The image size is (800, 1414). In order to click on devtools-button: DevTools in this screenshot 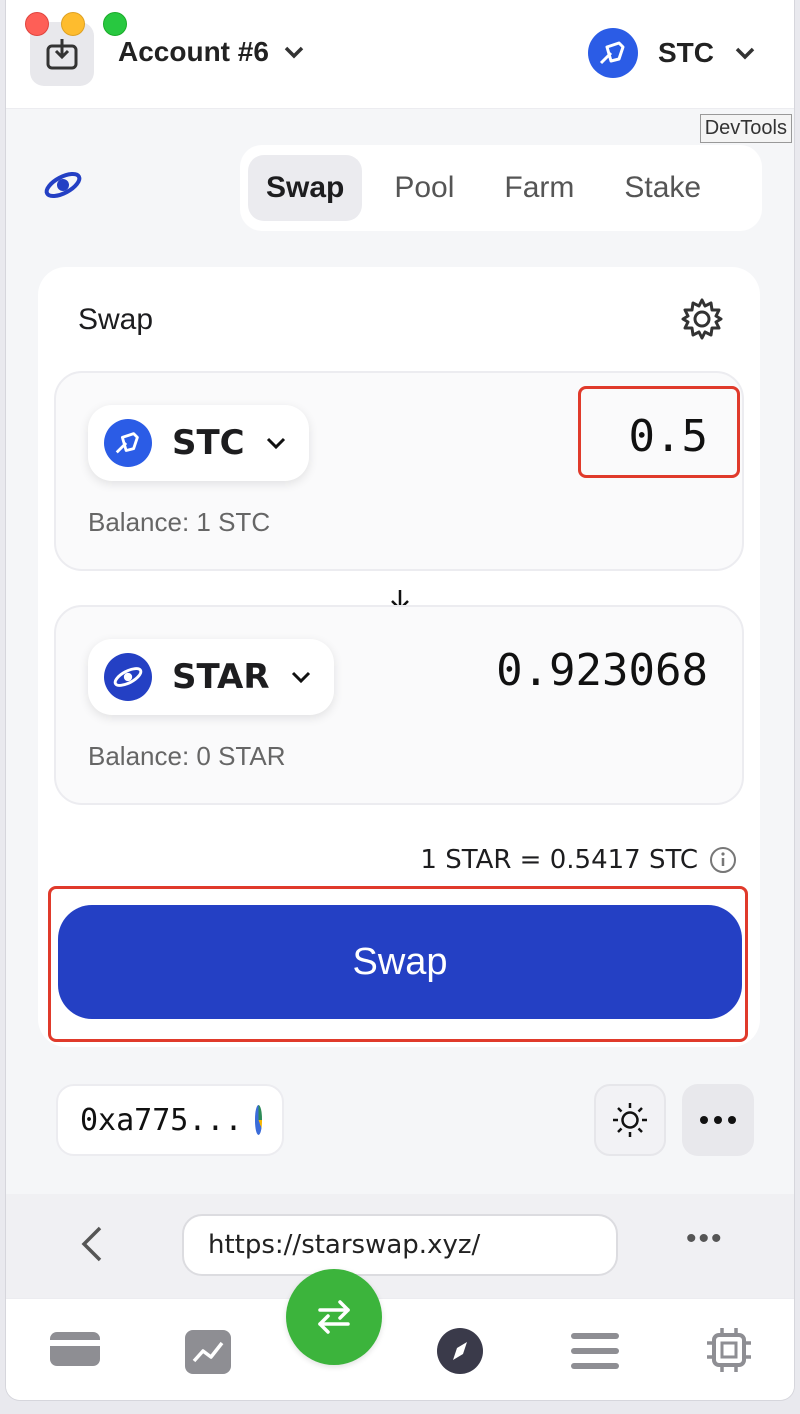, I will do `click(745, 128)`.